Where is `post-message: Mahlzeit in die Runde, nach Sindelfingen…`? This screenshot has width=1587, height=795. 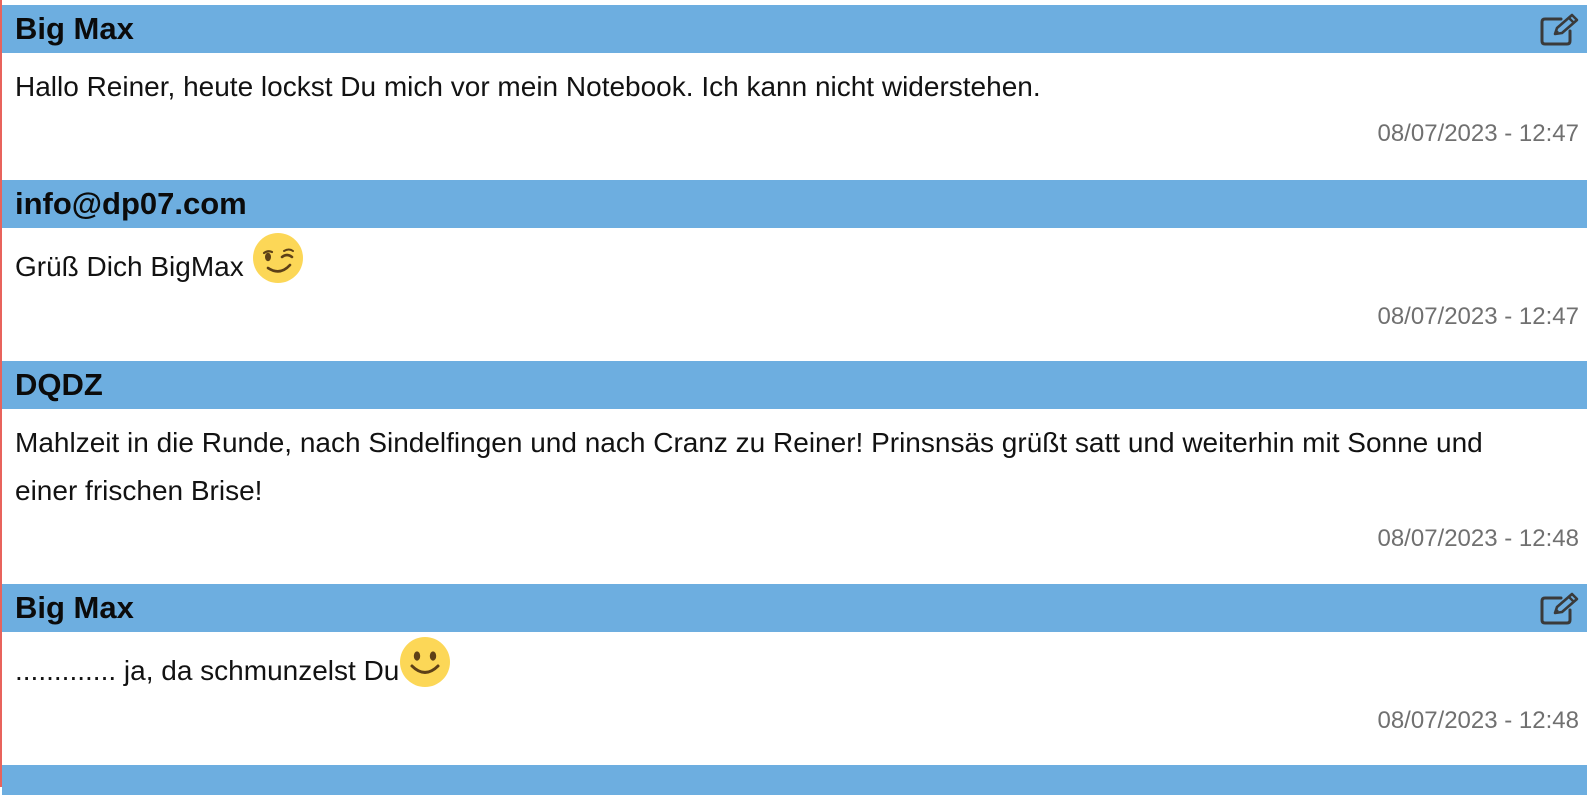 post-message: Mahlzeit in die Runde, nach Sindelfingen… is located at coordinates (794, 462).